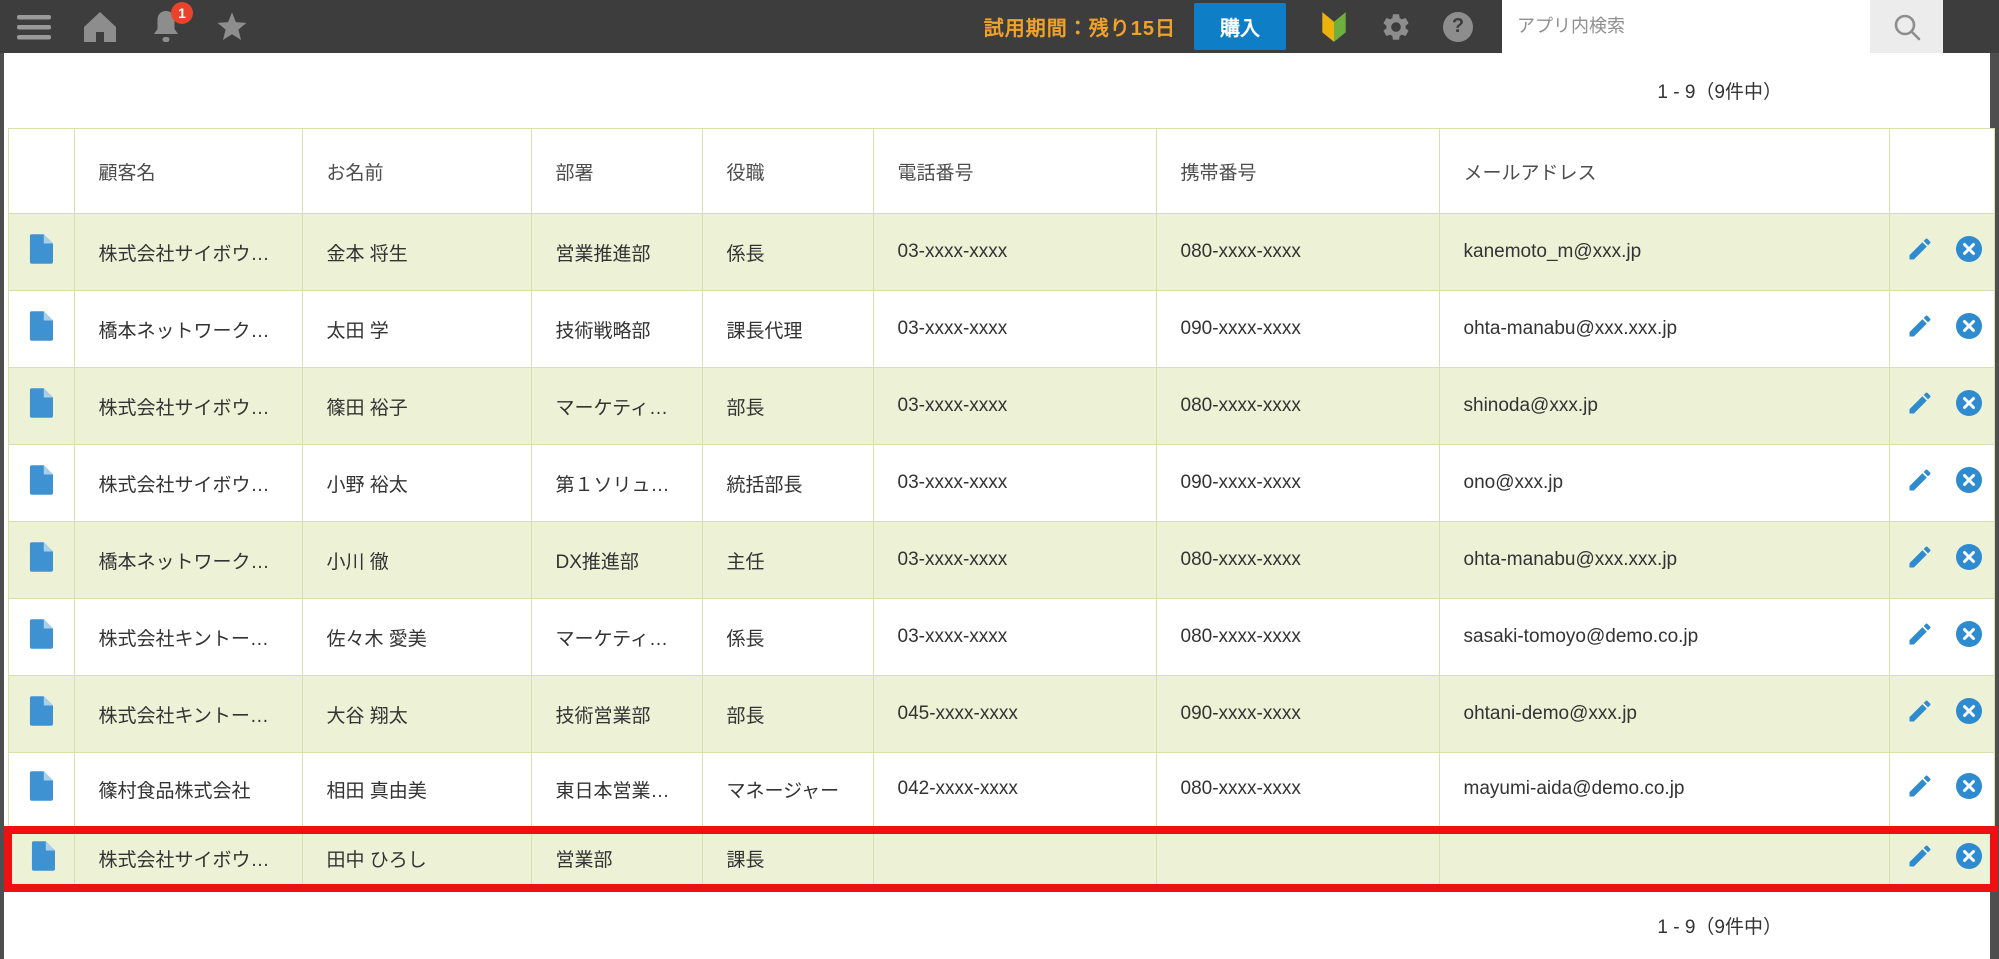 The width and height of the screenshot is (1999, 959). What do you see at coordinates (170, 23) in the screenshot?
I see `notifications-button: 1` at bounding box center [170, 23].